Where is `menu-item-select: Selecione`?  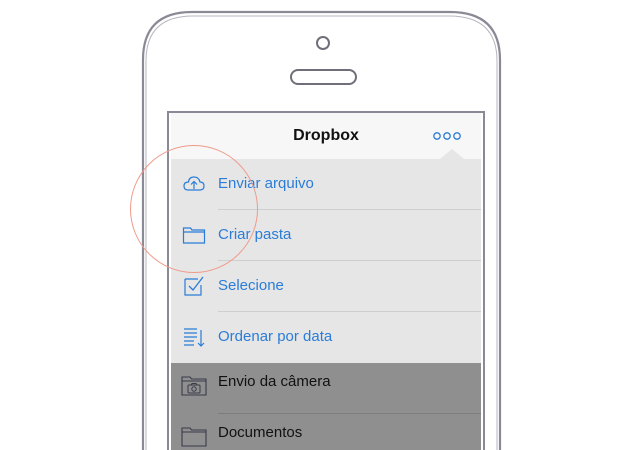
menu-item-select: Selecione is located at coordinates (326, 286).